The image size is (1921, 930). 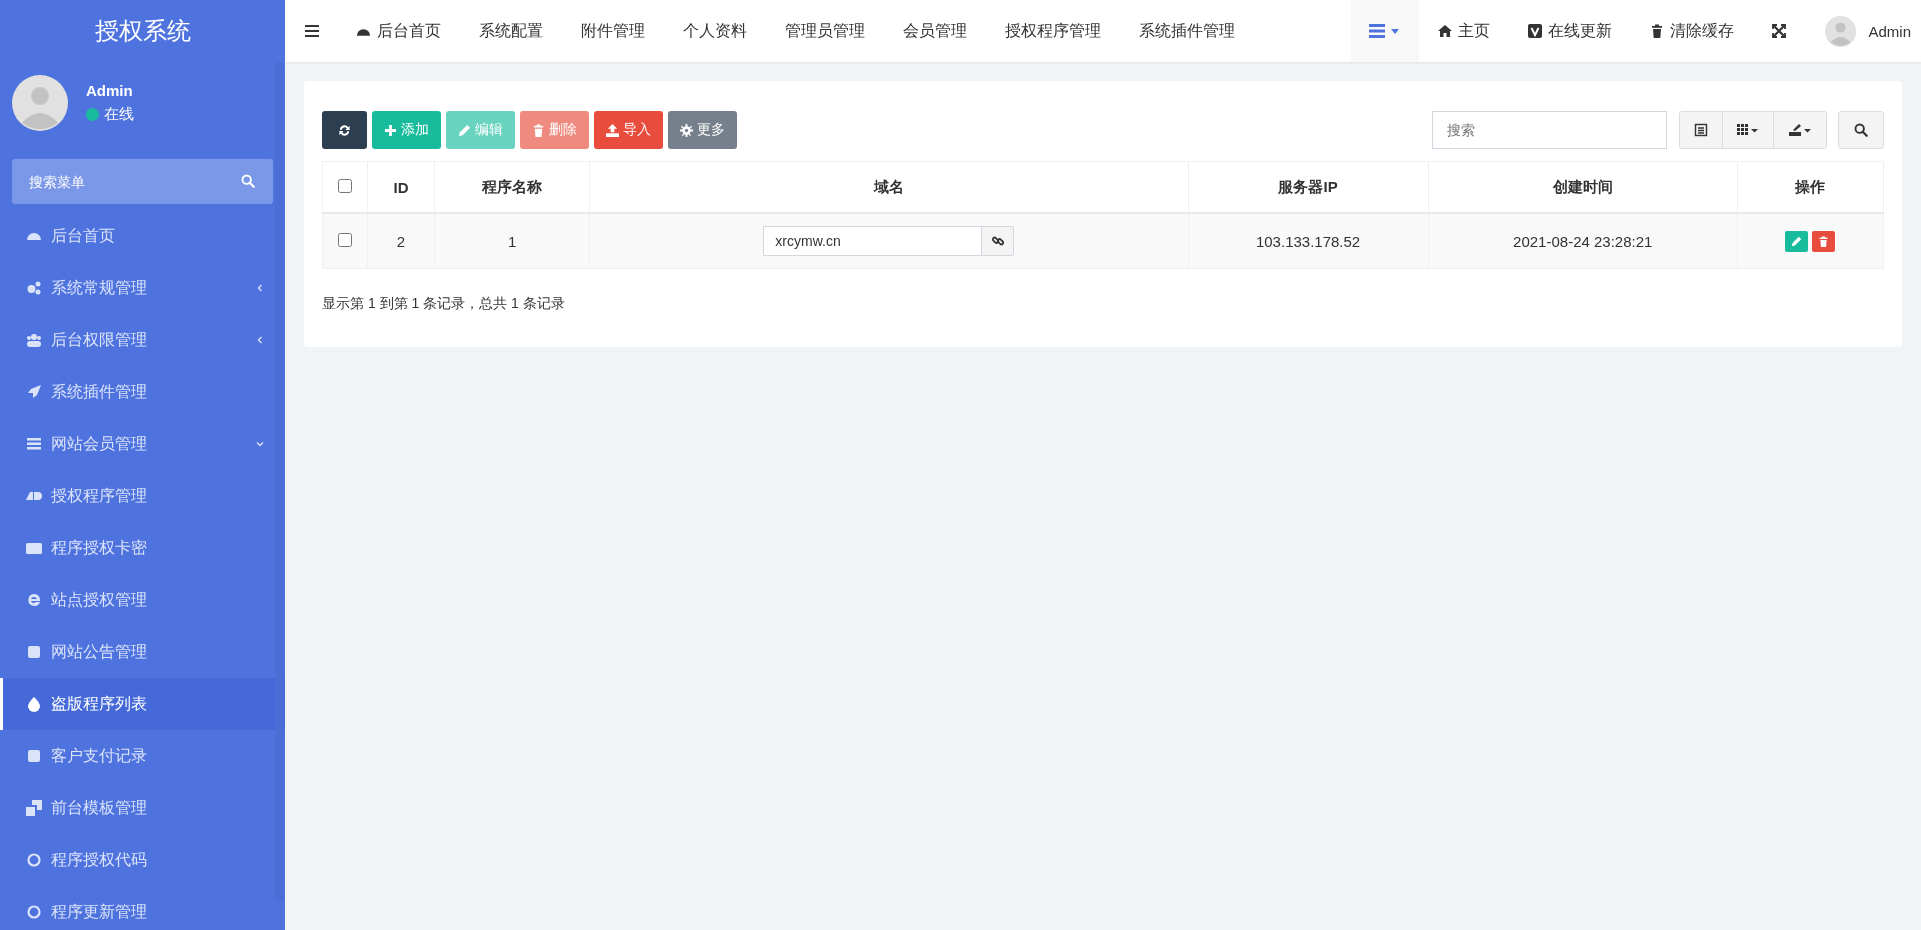 What do you see at coordinates (1395, 31) in the screenshot?
I see `caret-icon` at bounding box center [1395, 31].